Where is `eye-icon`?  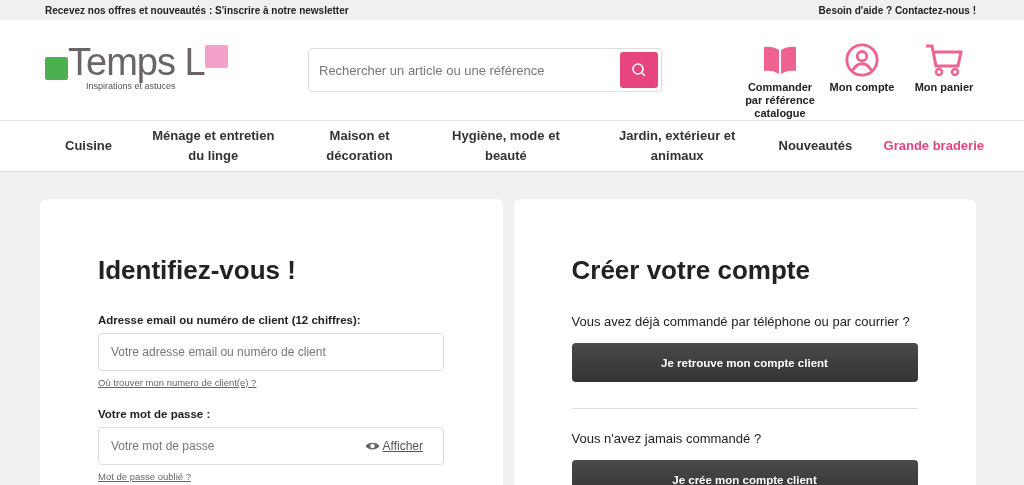 eye-icon is located at coordinates (372, 446).